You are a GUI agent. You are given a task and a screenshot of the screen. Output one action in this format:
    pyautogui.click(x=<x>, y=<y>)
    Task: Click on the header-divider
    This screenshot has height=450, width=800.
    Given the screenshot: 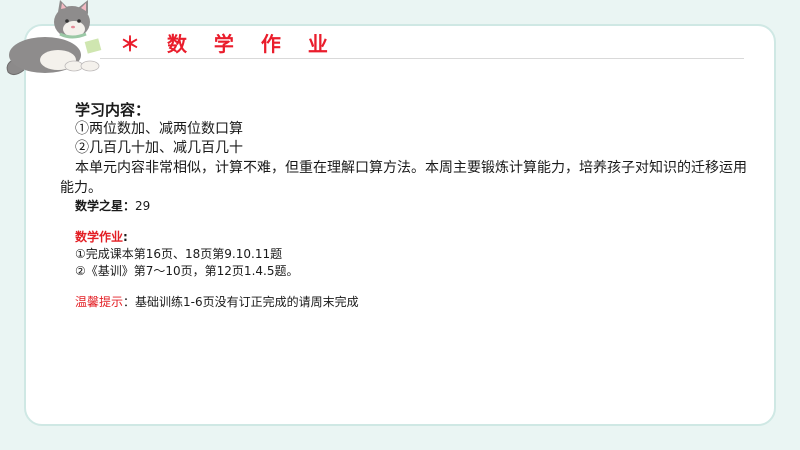 What is the action you would take?
    pyautogui.click(x=422, y=58)
    